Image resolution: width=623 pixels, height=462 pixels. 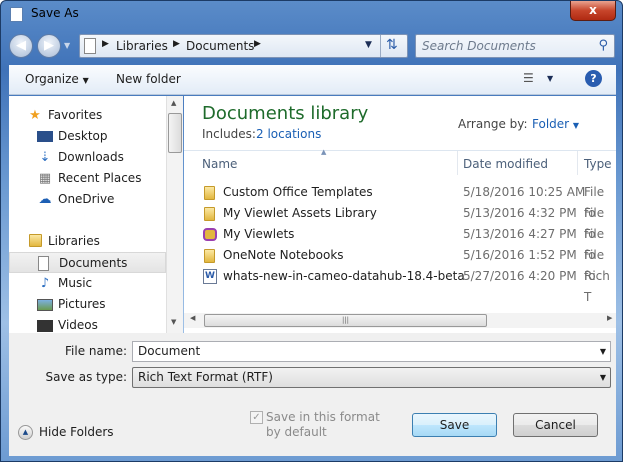 I want to click on file-name: OneNote Notebooks, so click(x=283, y=255).